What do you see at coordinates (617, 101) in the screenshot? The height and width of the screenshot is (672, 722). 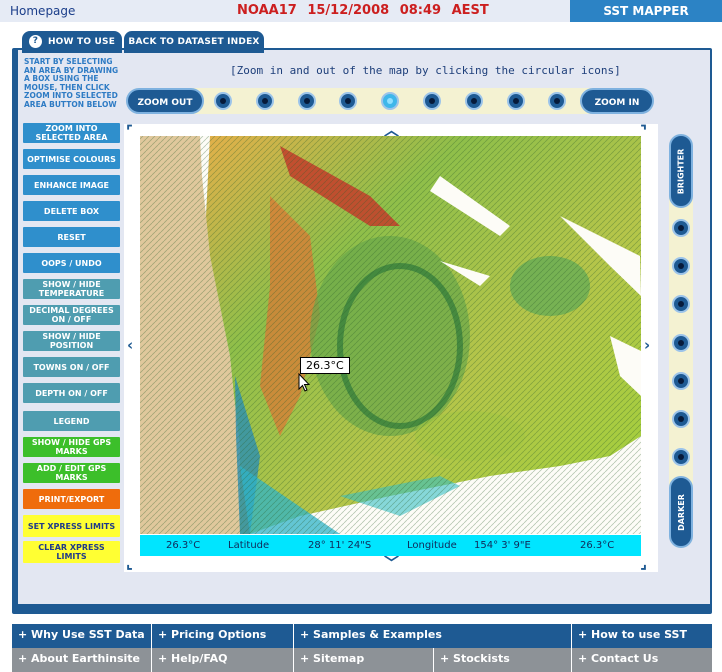 I see `zoom-in-button: ZOOM IN` at bounding box center [617, 101].